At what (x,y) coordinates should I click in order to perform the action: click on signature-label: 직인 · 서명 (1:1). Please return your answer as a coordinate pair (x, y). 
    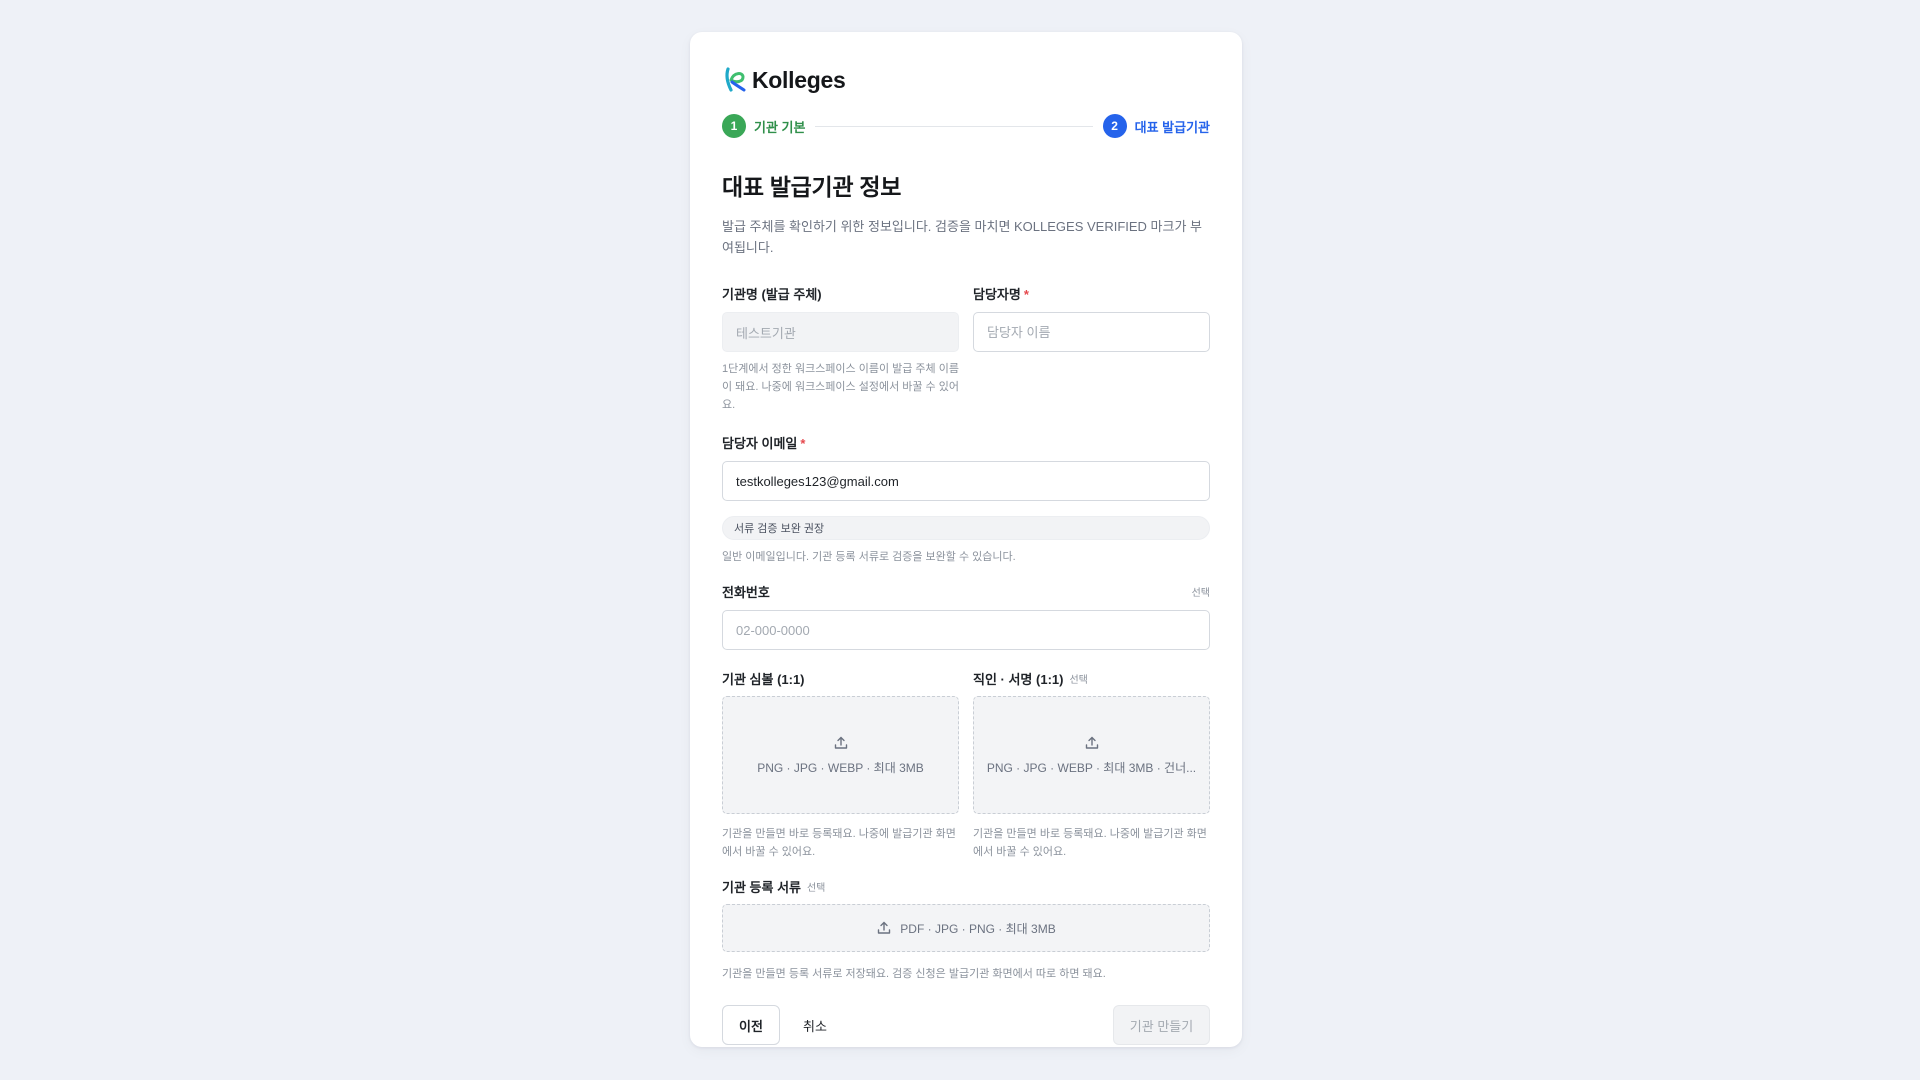
    Looking at the image, I should click on (1018, 679).